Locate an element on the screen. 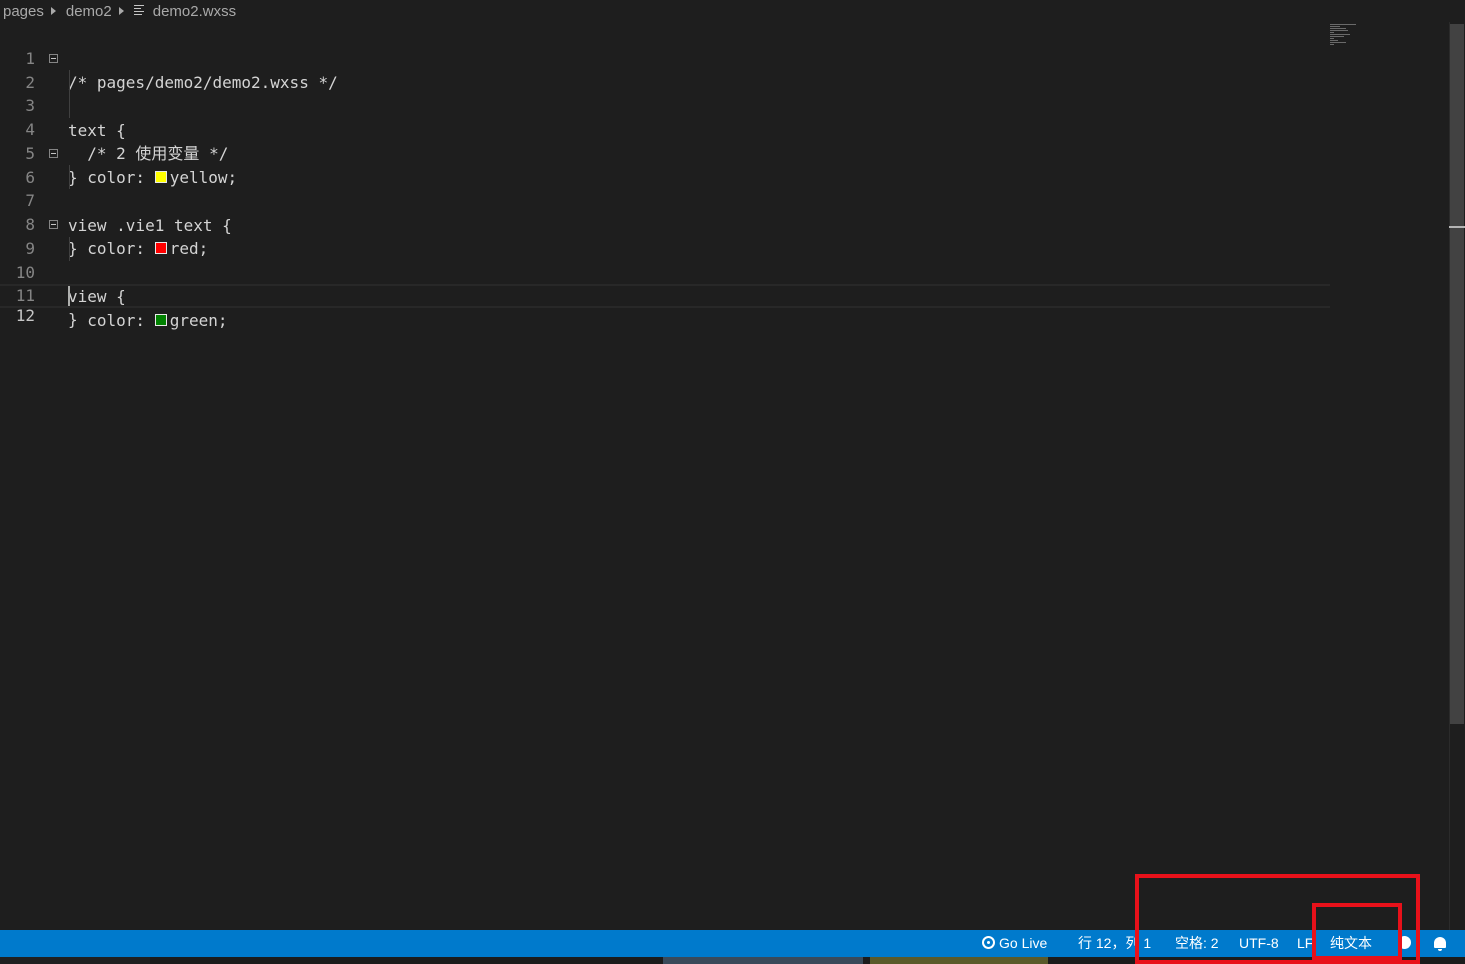  encoding-selector: UTF-8 is located at coordinates (1259, 943).